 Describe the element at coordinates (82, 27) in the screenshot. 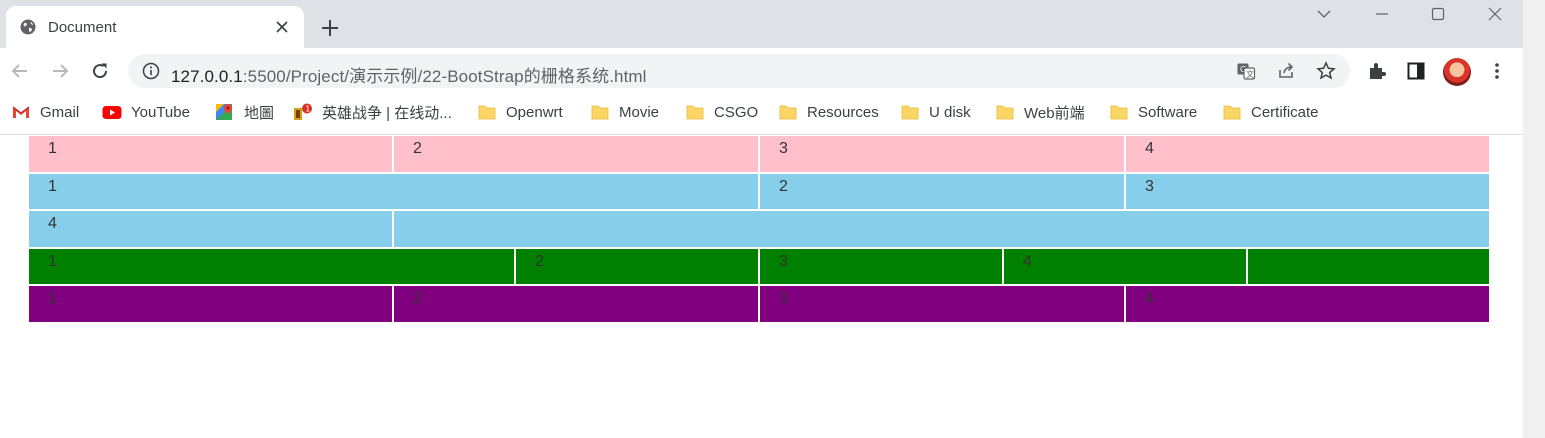

I see `tab-title: Document` at that location.